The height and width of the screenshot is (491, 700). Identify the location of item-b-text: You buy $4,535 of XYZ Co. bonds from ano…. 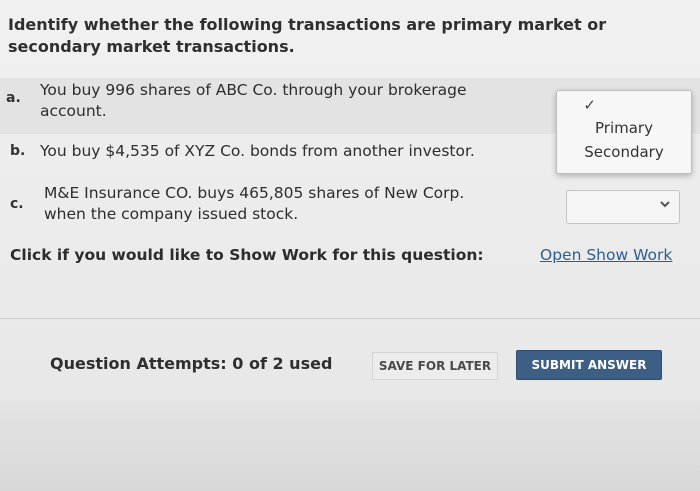
(257, 151).